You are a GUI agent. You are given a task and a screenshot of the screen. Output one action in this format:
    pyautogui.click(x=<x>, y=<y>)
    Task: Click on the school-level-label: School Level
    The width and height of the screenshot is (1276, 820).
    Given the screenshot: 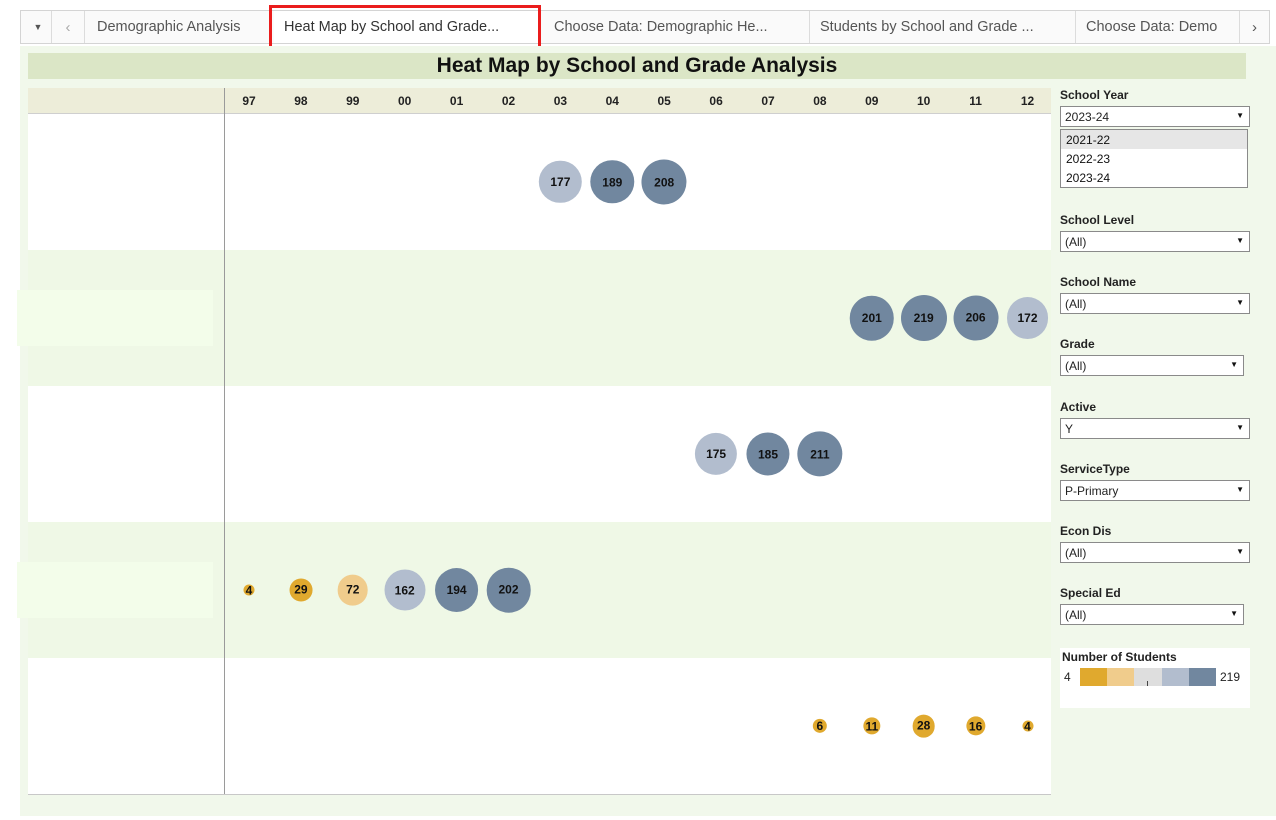 What is the action you would take?
    pyautogui.click(x=1097, y=220)
    